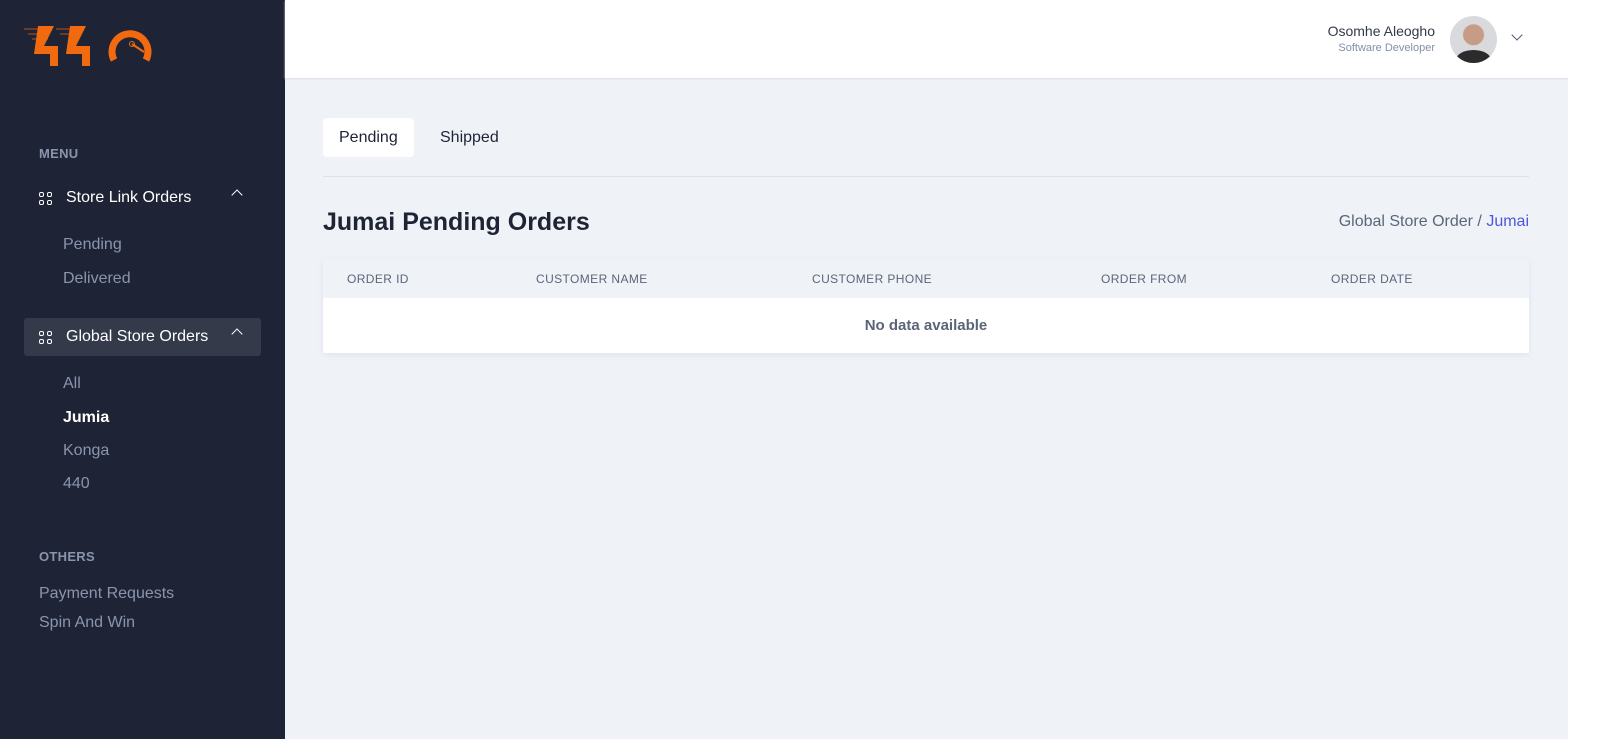 Image resolution: width=1600 pixels, height=739 pixels. What do you see at coordinates (1144, 279) in the screenshot?
I see `column-header: ORDER FROM` at bounding box center [1144, 279].